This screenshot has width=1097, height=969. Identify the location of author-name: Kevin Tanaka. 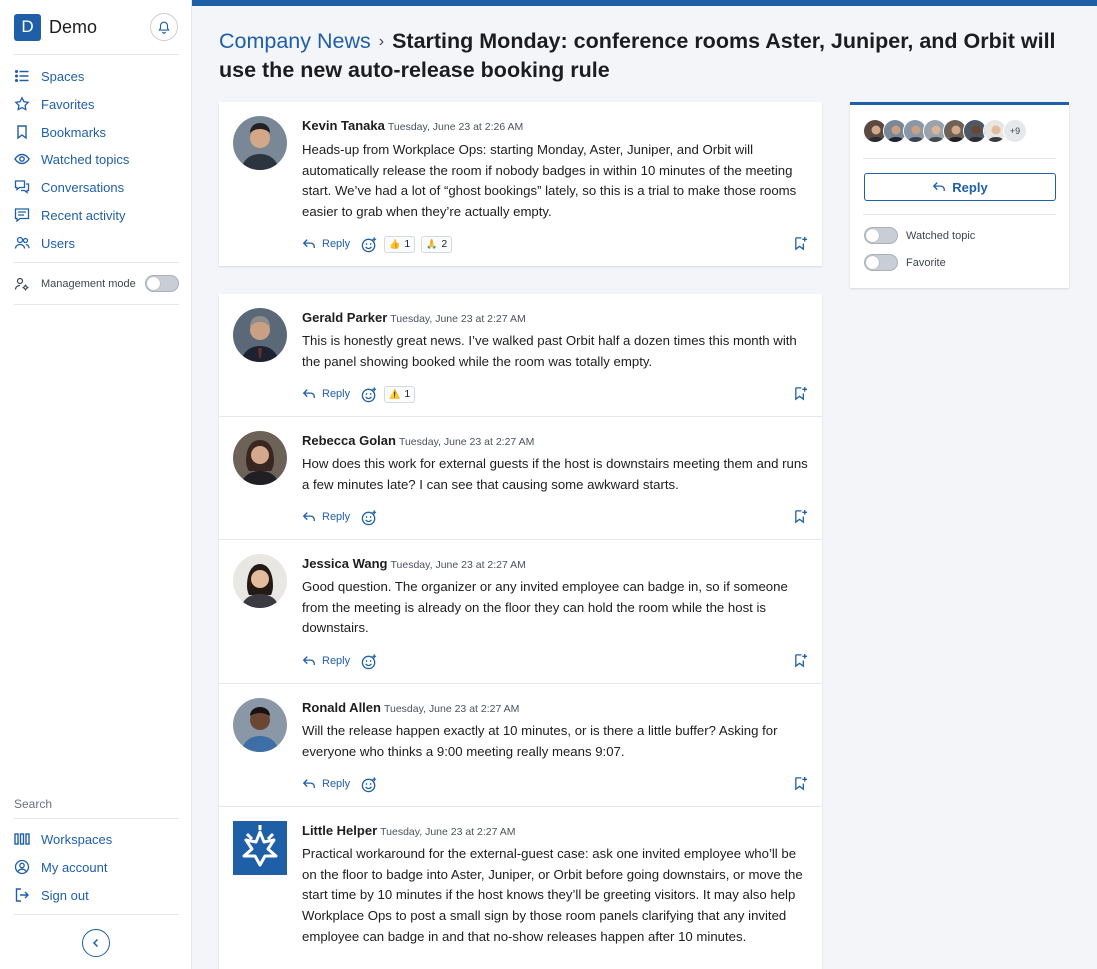
(343, 125).